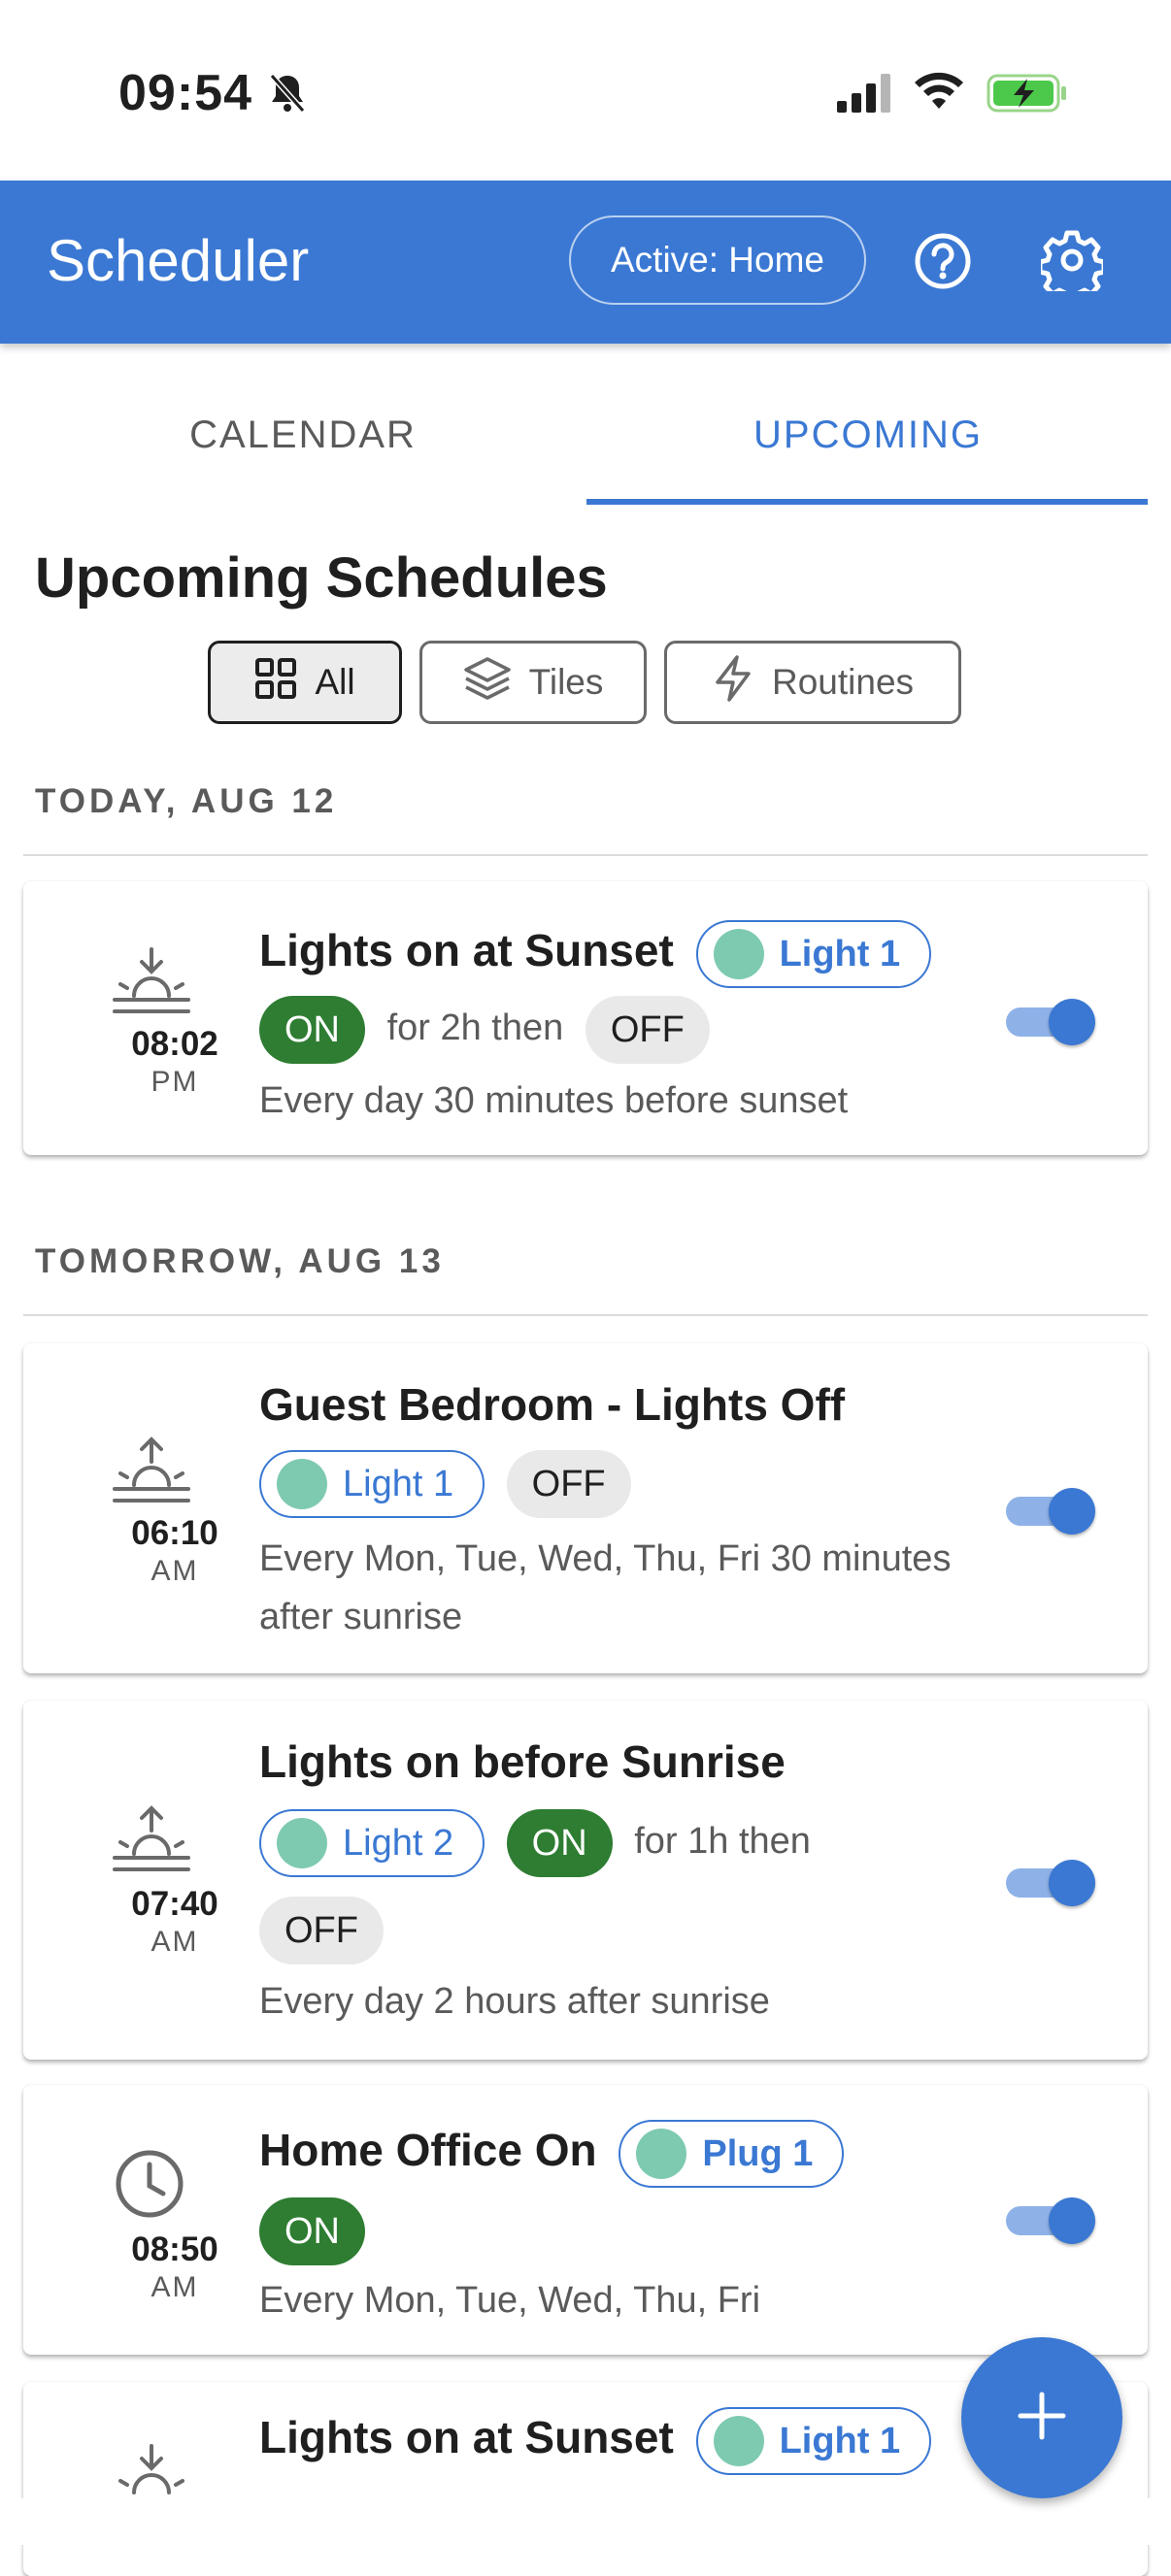 Image resolution: width=1171 pixels, height=2576 pixels. I want to click on lightning-icon, so click(733, 682).